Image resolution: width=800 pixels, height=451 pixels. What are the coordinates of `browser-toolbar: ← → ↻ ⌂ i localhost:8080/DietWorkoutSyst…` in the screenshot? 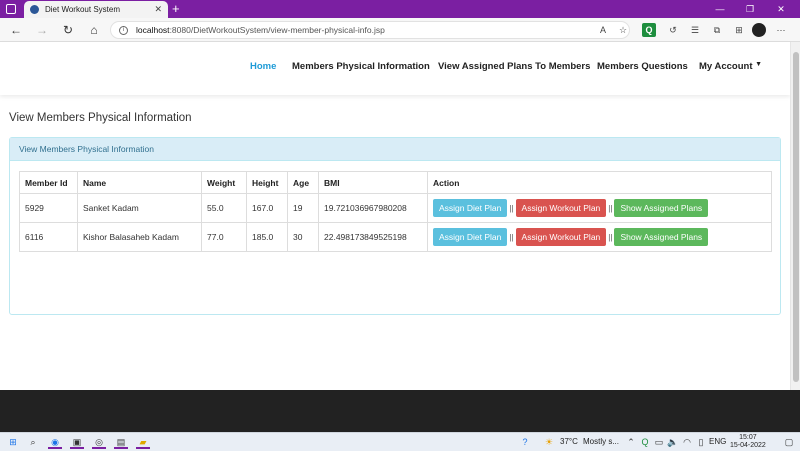 It's located at (400, 30).